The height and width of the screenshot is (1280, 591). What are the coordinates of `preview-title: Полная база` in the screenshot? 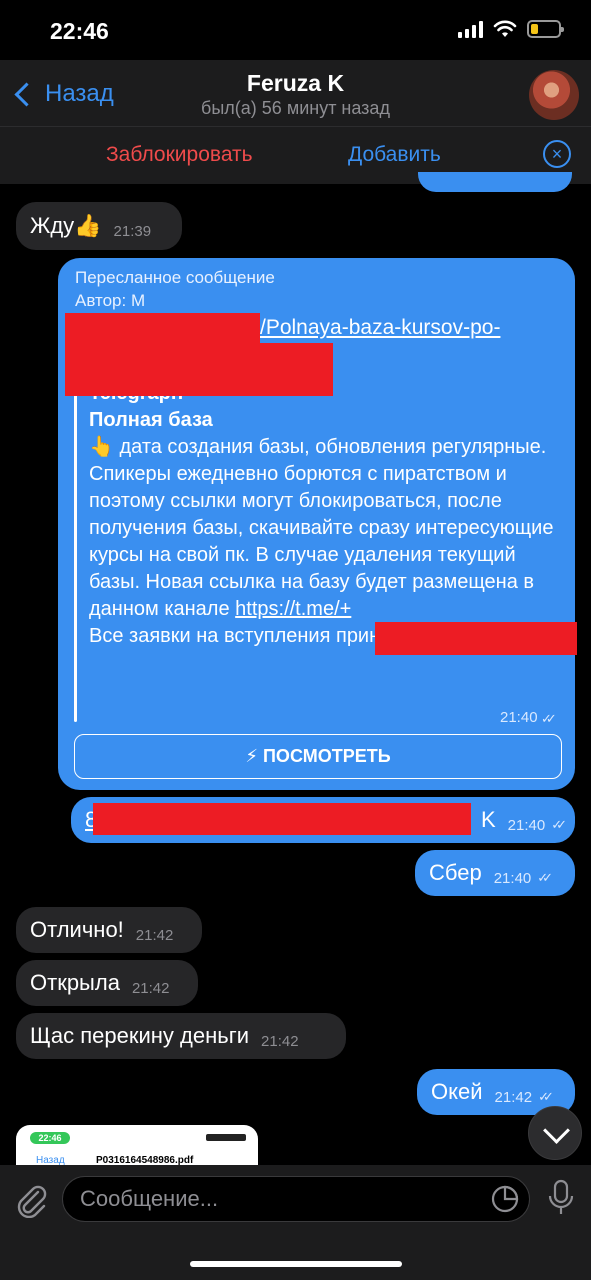 It's located at (151, 420).